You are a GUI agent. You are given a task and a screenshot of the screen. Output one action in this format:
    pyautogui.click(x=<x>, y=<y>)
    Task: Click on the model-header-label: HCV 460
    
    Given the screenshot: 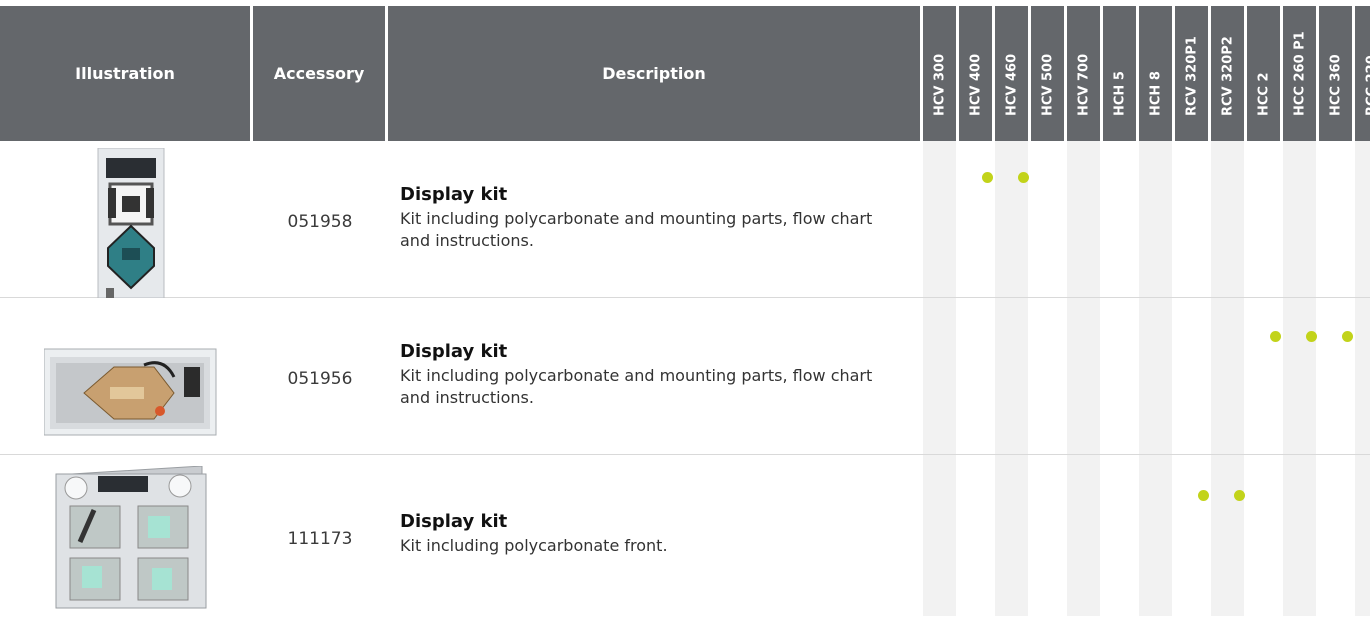 What is the action you would take?
    pyautogui.click(x=1011, y=84)
    